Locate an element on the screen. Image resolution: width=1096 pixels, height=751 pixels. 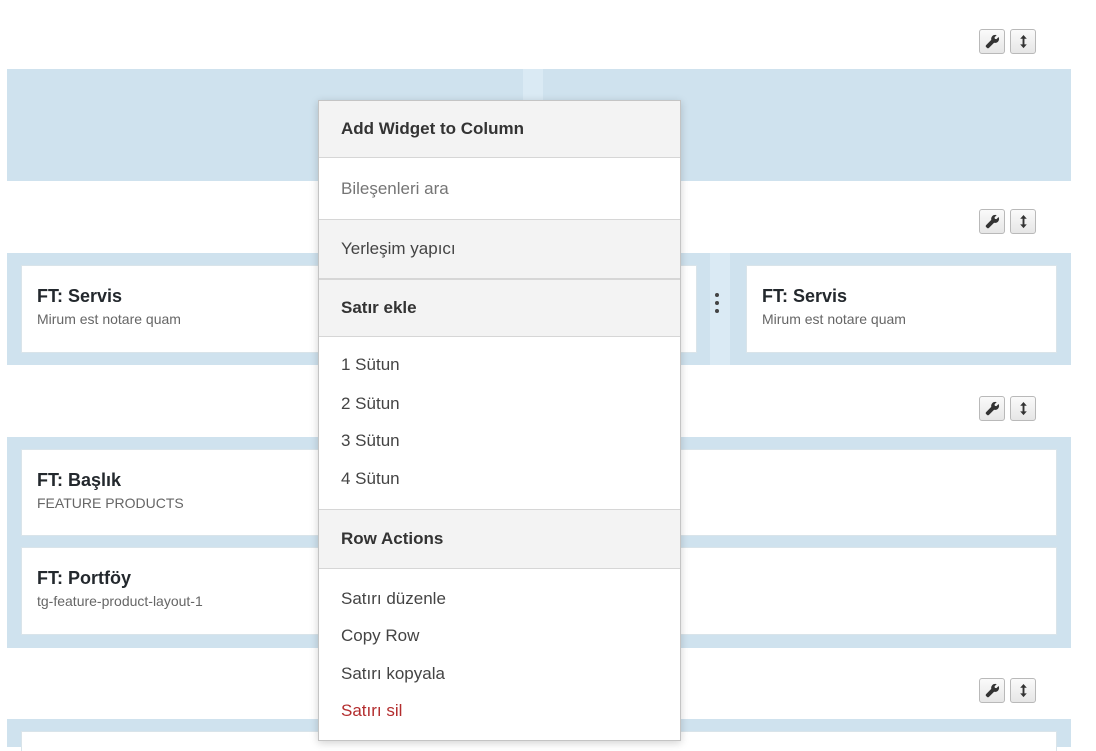
menu-item-2-columns: 2 Sütun is located at coordinates (499, 404).